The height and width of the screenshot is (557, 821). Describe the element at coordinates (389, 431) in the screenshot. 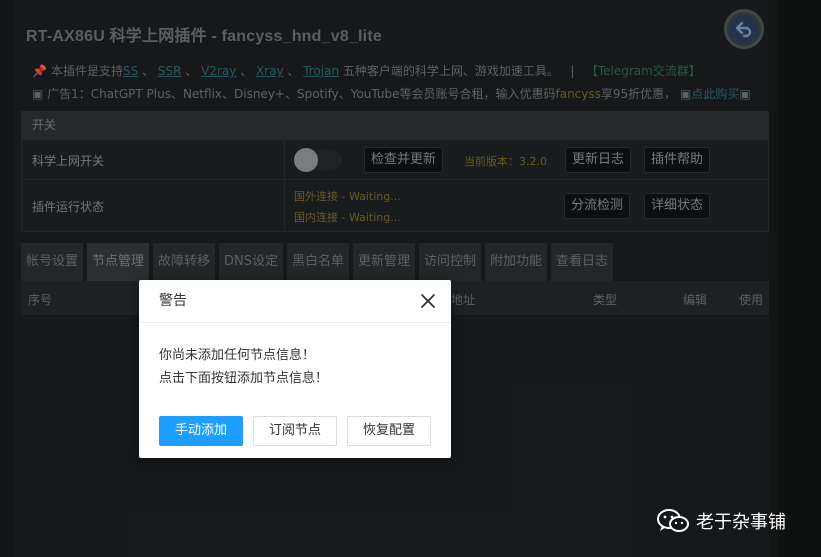

I see `restore-config-button: 恢复配置` at that location.